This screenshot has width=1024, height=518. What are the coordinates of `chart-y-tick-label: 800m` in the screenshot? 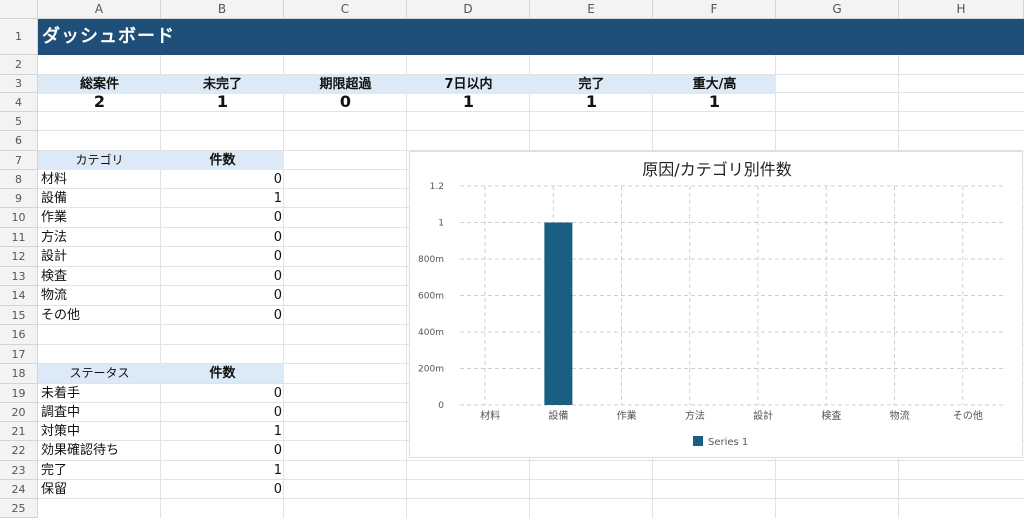 It's located at (431, 260).